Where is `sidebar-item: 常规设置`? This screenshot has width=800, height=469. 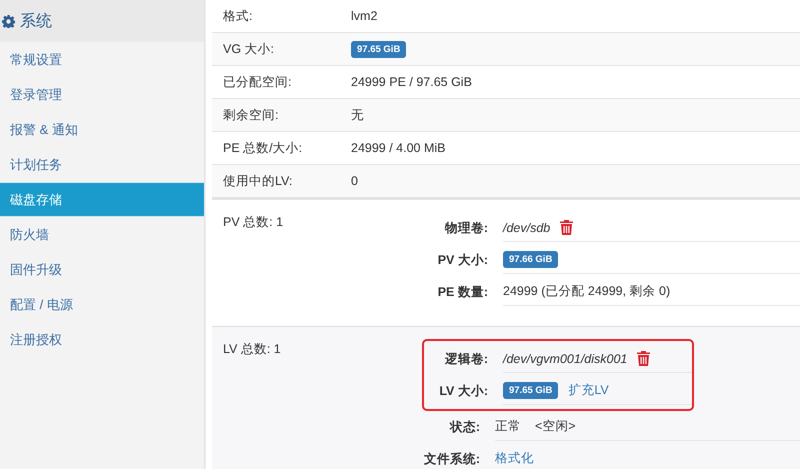 sidebar-item: 常规设置 is located at coordinates (102, 59).